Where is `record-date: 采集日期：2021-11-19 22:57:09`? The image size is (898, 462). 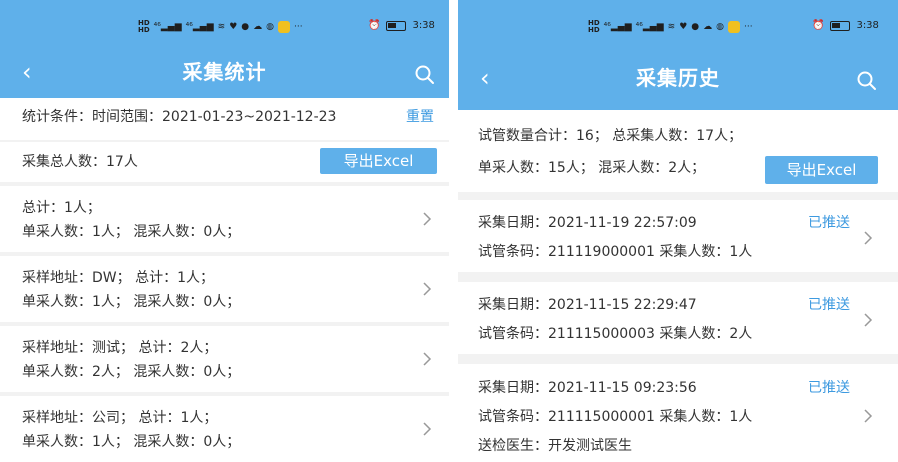
record-date: 采集日期：2021-11-19 22:57:09 is located at coordinates (587, 223).